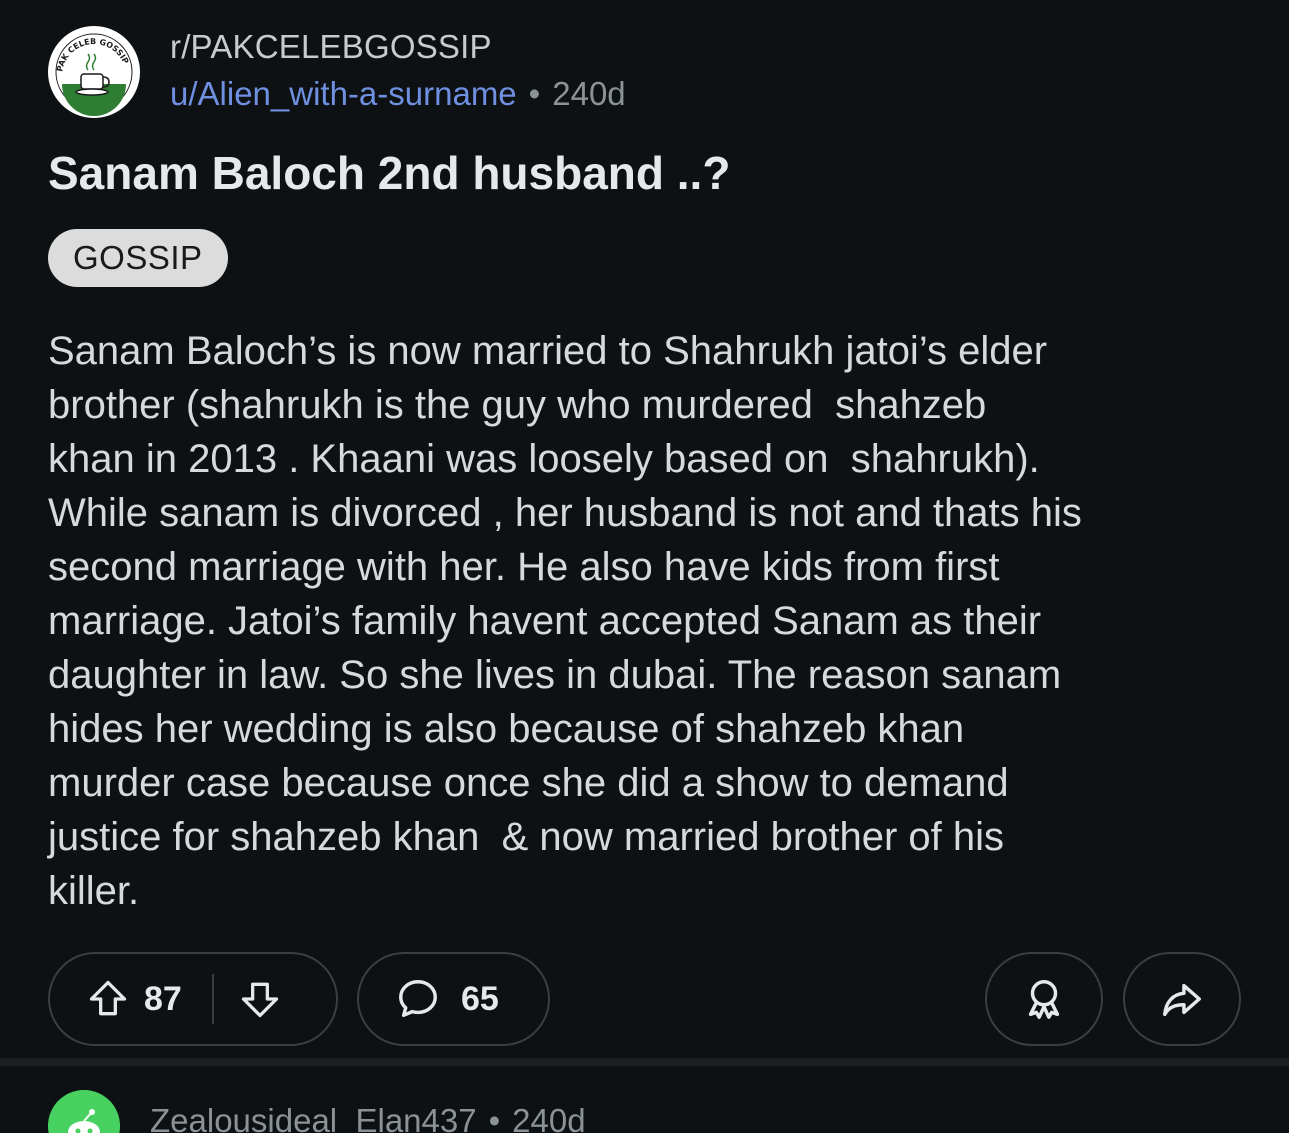  I want to click on post-meta: u/Alien_with-a-surname • 240d, so click(398, 94).